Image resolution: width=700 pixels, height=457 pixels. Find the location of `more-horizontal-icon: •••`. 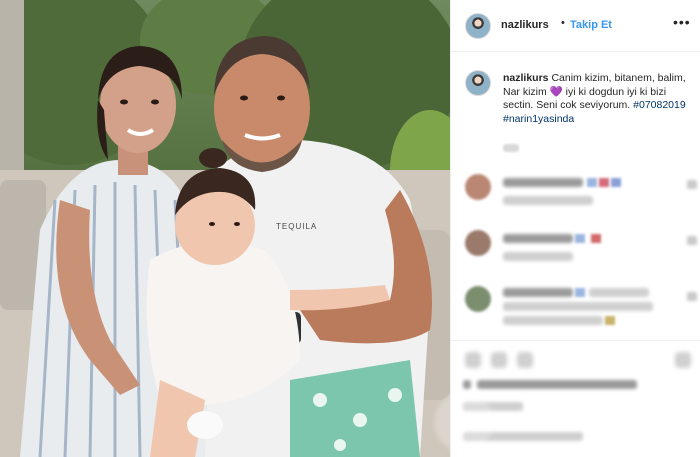

more-horizontal-icon: ••• is located at coordinates (682, 22).